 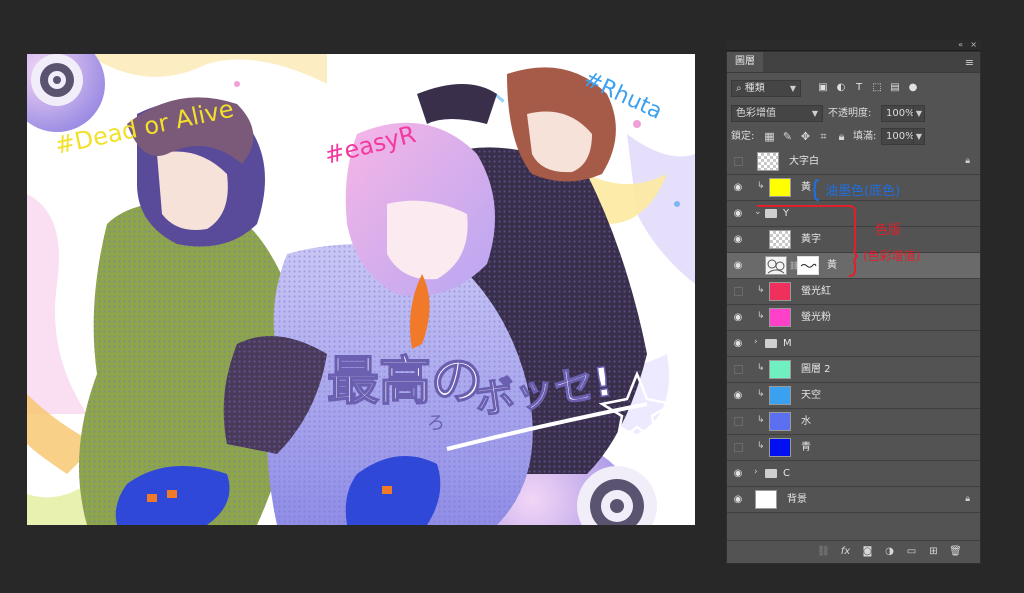 What do you see at coordinates (911, 551) in the screenshot?
I see `new-group-folder-icon: ▭` at bounding box center [911, 551].